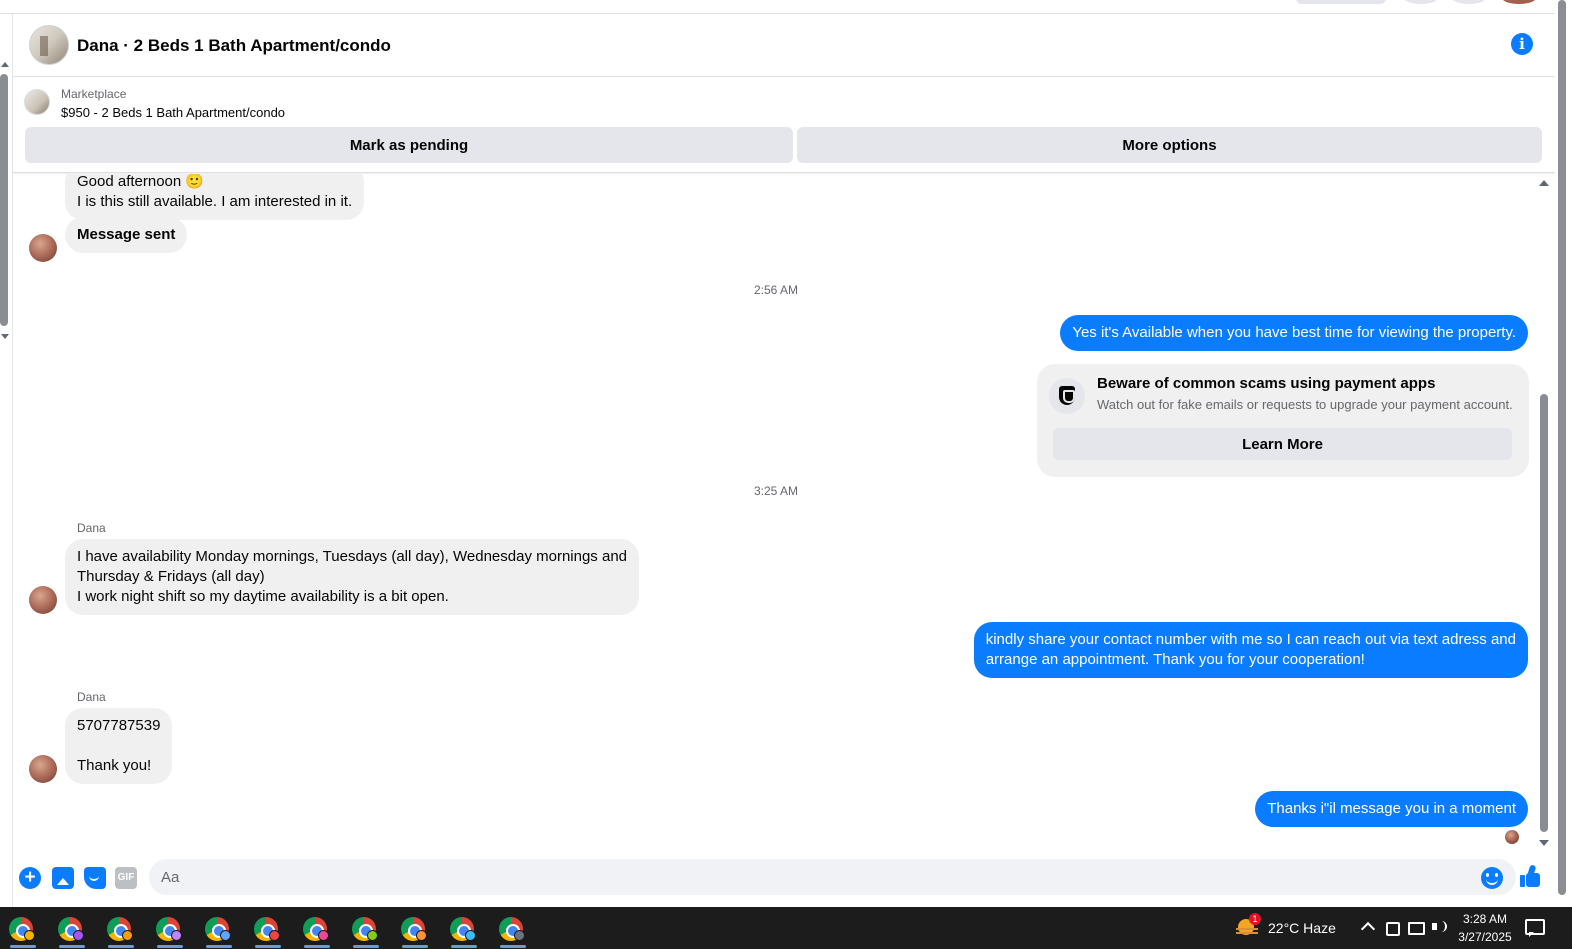  What do you see at coordinates (786, 7) in the screenshot?
I see `top-strip` at bounding box center [786, 7].